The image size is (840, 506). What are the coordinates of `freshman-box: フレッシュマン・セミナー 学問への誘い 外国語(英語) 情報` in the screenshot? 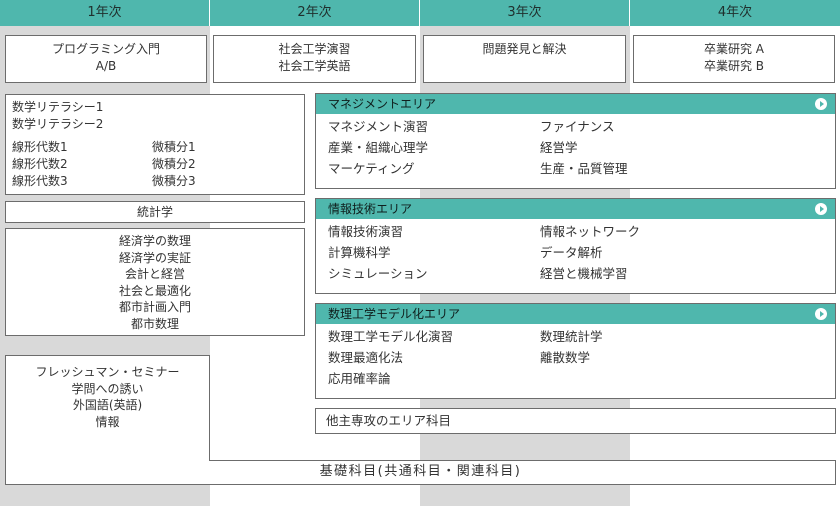 It's located at (107, 408).